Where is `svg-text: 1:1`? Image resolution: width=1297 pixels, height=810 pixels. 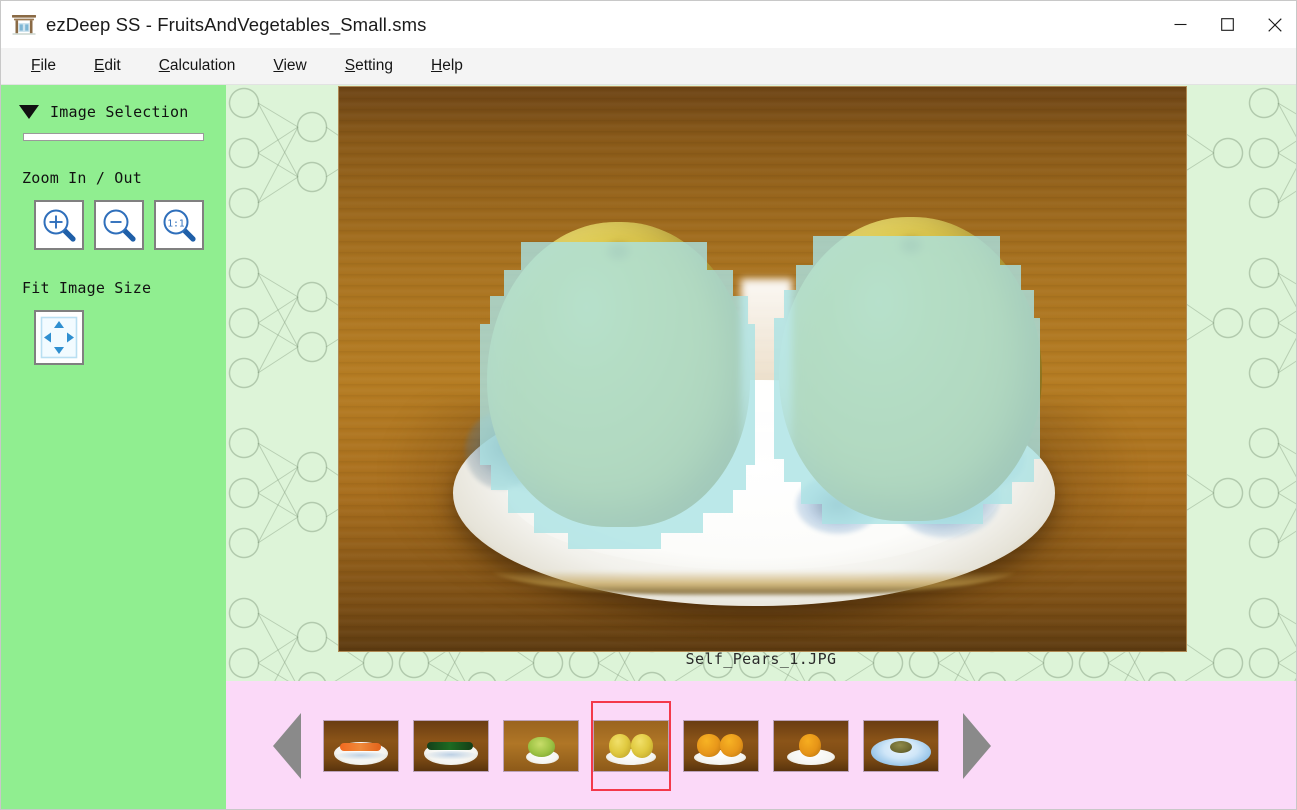
svg-text: 1:1 is located at coordinates (175, 223).